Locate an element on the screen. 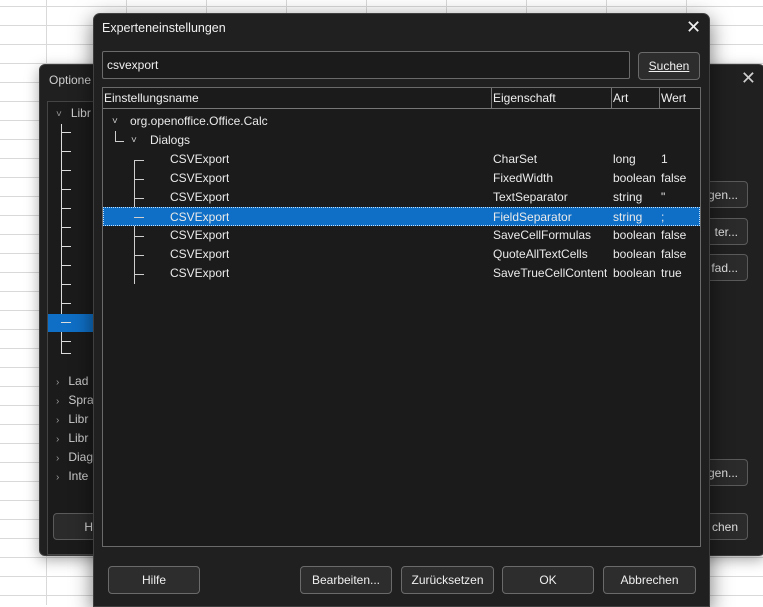  tree-root-row: ˅ org.openoffice.Office.Calc is located at coordinates (401, 121).